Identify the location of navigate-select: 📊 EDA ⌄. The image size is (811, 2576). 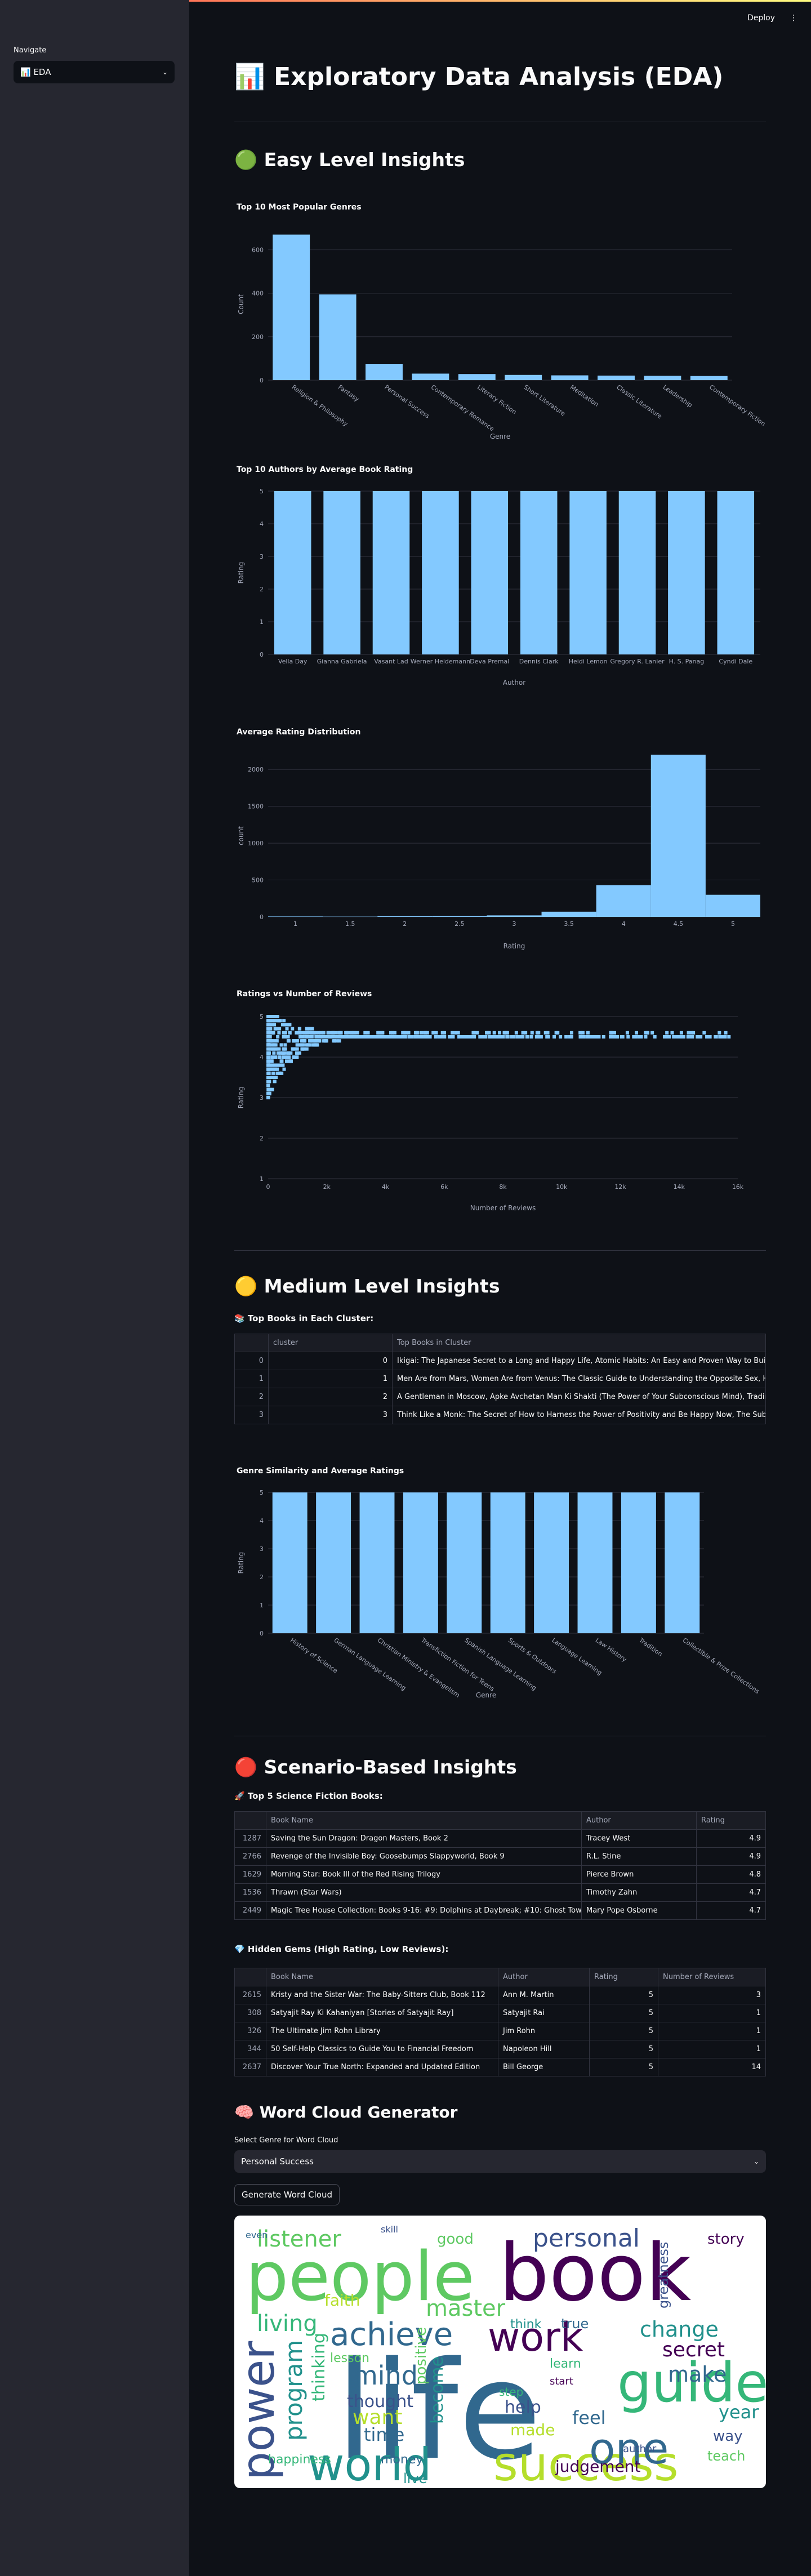
(94, 72).